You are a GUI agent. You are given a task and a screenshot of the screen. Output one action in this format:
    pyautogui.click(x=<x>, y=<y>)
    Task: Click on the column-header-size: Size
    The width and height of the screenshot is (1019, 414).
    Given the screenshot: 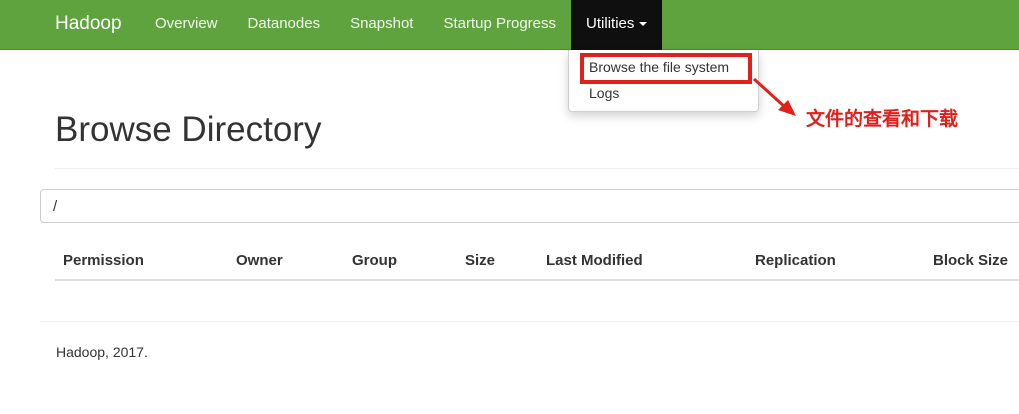 What is the action you would take?
    pyautogui.click(x=480, y=260)
    